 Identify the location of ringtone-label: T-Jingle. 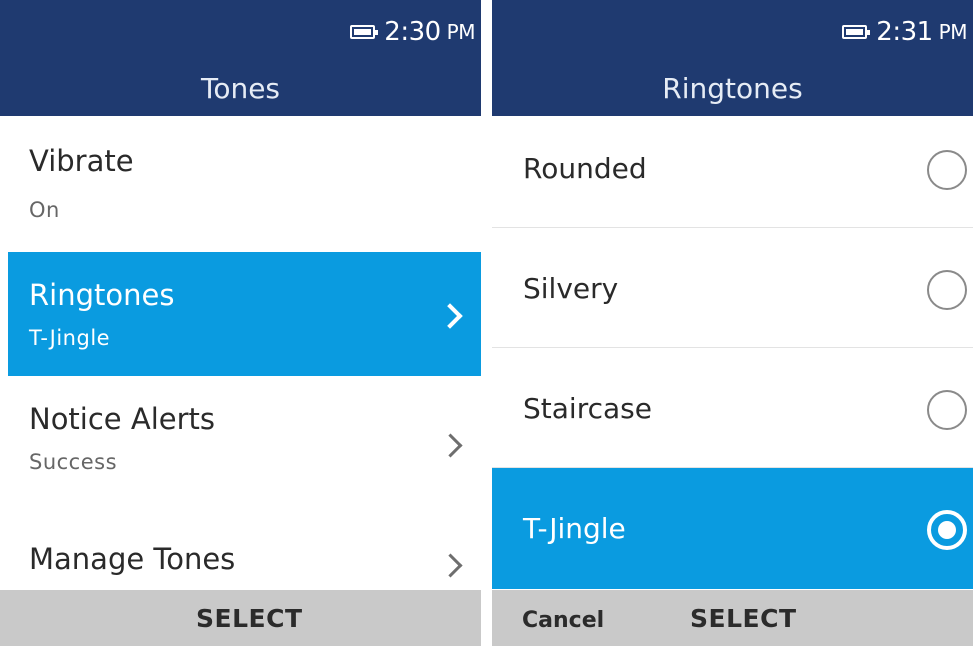
(574, 528).